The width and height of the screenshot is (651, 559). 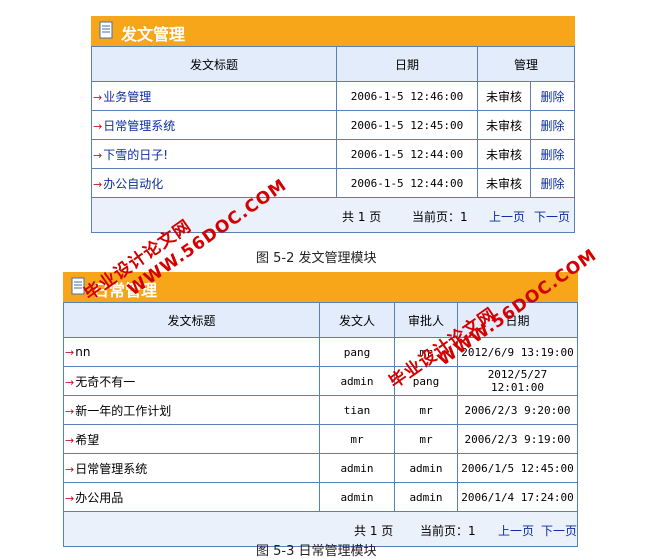 What do you see at coordinates (407, 125) in the screenshot?
I see `date-cell: 2006-1-5 12:45:00` at bounding box center [407, 125].